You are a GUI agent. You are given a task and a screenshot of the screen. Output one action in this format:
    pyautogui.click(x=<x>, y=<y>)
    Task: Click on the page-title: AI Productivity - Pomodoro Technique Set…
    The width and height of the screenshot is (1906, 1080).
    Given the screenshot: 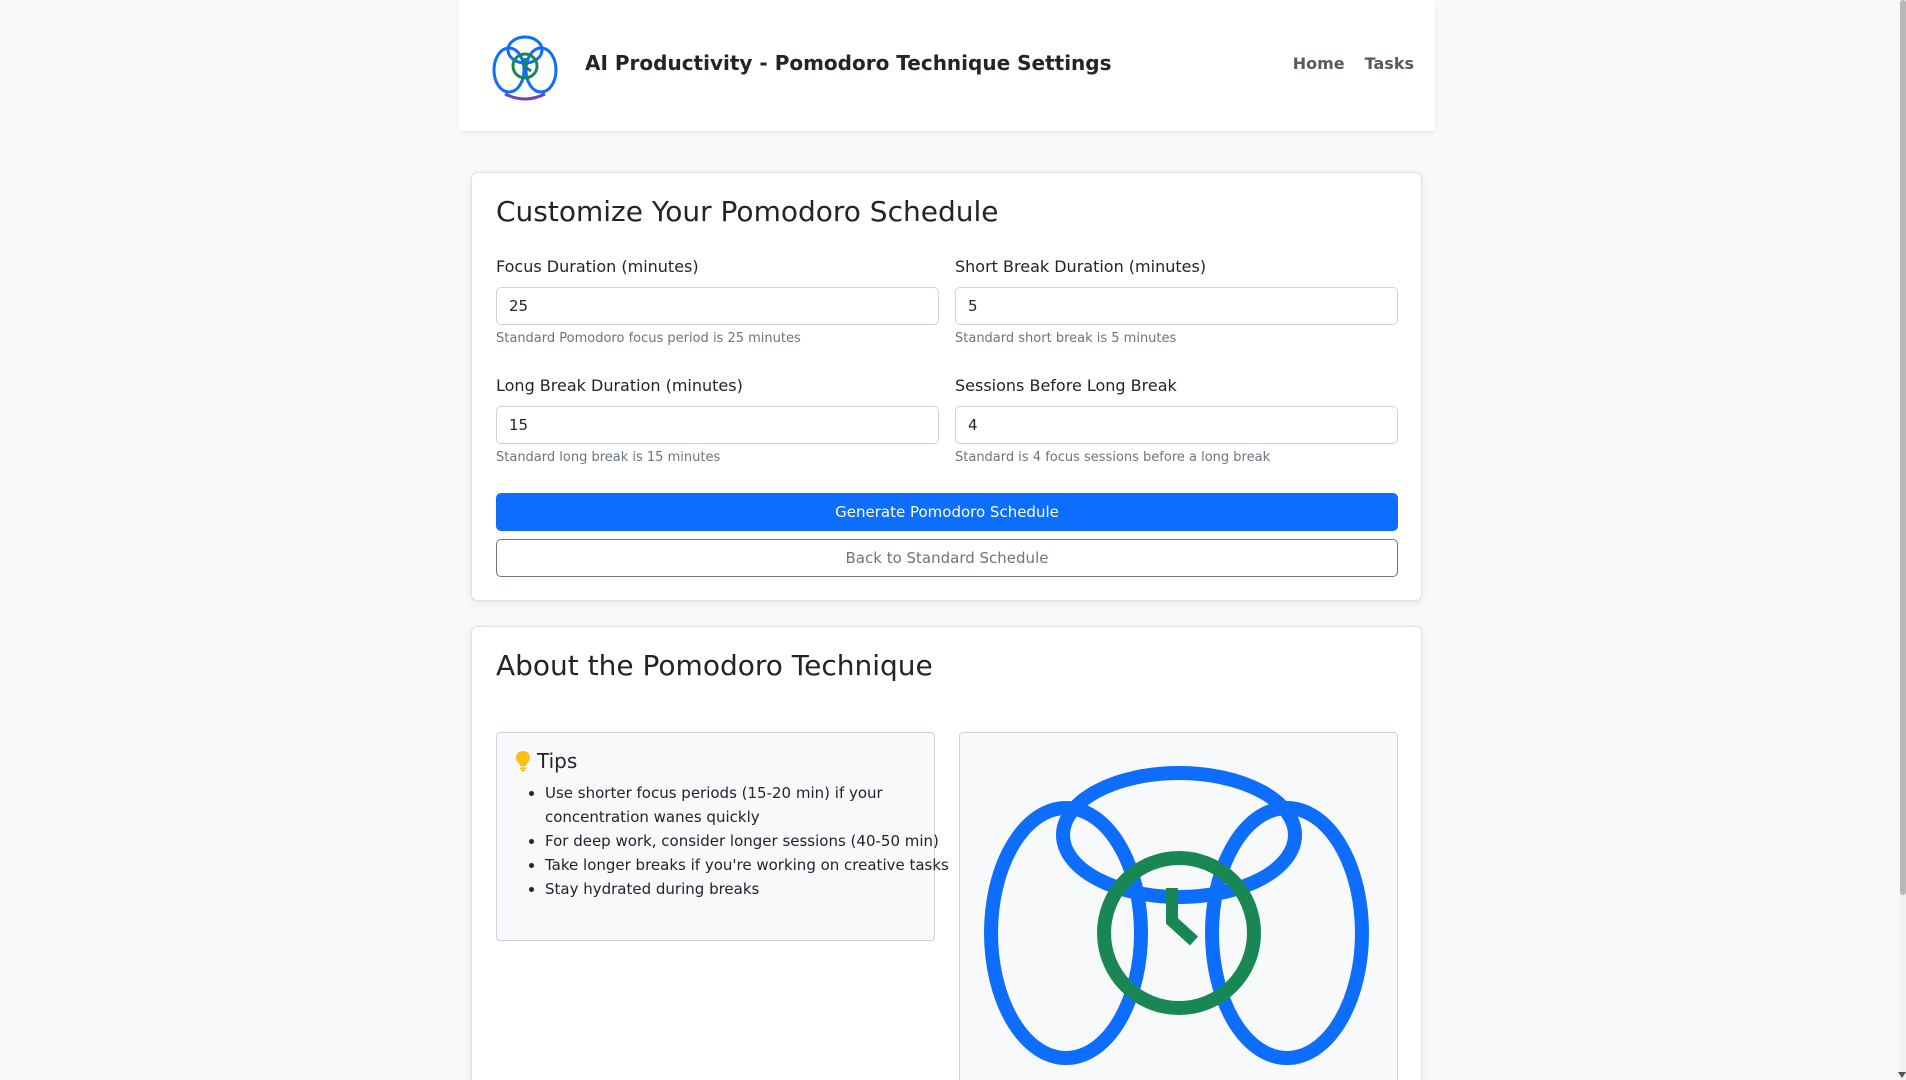 What is the action you would take?
    pyautogui.click(x=848, y=63)
    